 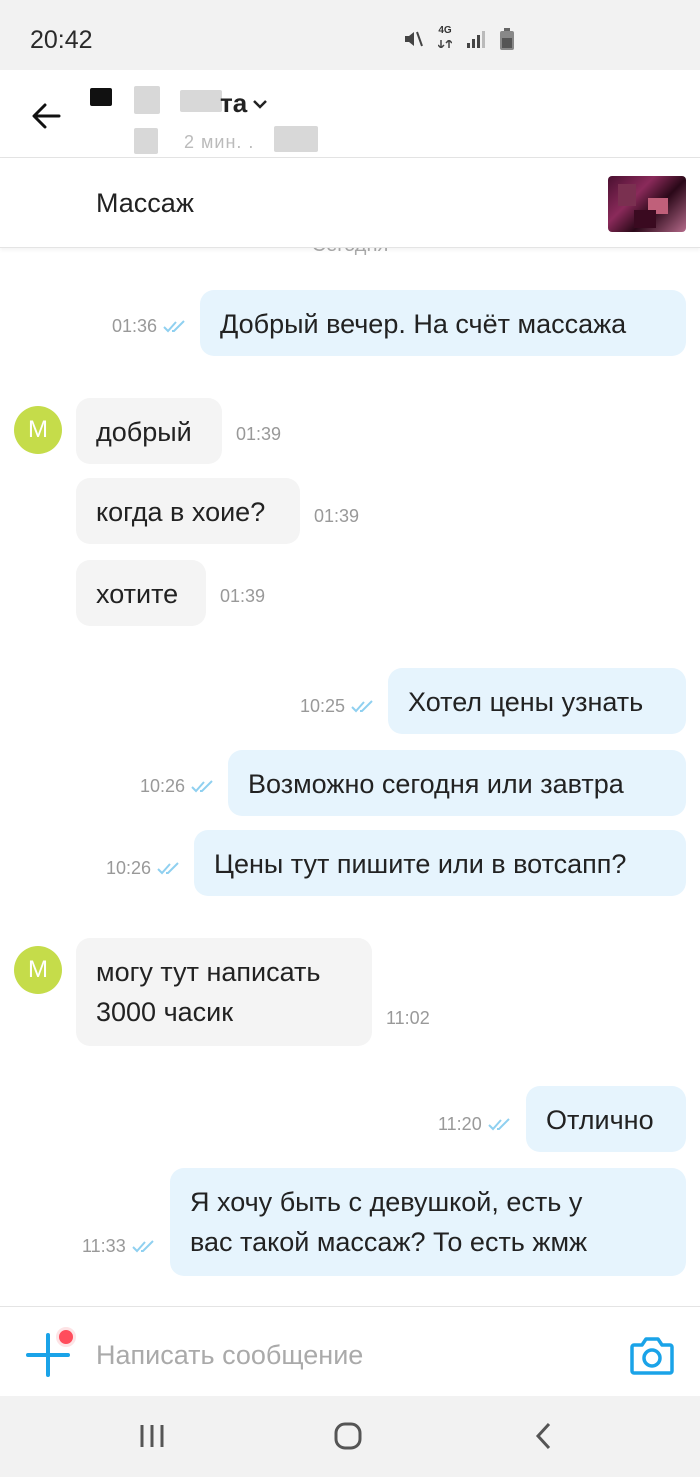 What do you see at coordinates (460, 1124) in the screenshot?
I see `message-time: 11:20` at bounding box center [460, 1124].